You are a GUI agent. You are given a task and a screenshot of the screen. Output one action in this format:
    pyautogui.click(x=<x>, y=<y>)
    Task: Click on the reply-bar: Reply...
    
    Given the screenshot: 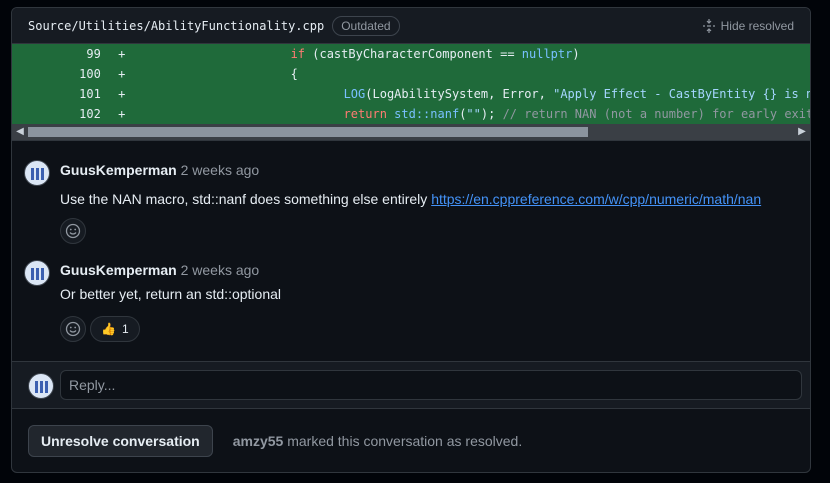 What is the action you would take?
    pyautogui.click(x=411, y=385)
    